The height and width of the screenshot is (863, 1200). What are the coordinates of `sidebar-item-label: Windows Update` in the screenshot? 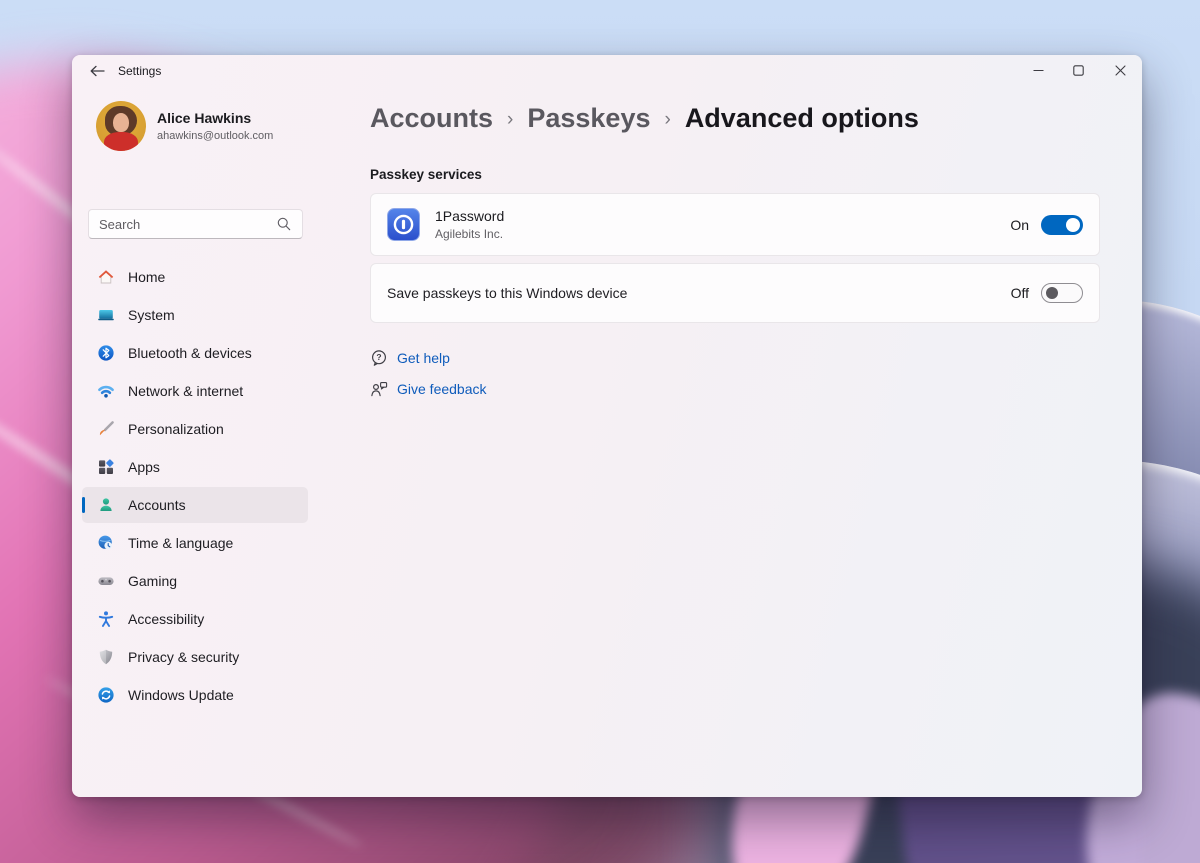 It's located at (181, 695).